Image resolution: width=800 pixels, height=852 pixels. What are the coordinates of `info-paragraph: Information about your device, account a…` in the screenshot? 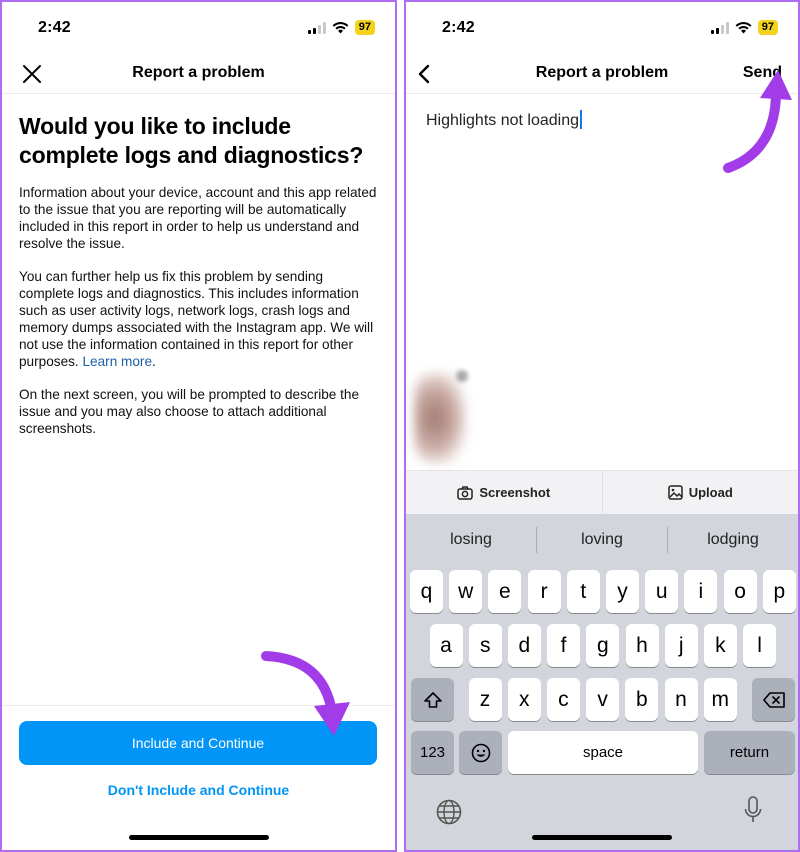 It's located at (198, 218).